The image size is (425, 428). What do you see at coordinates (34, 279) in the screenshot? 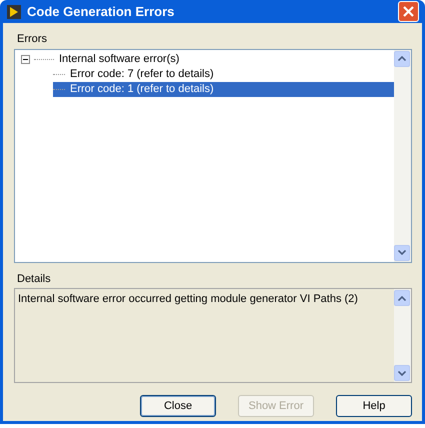
I see `details-label: Details` at bounding box center [34, 279].